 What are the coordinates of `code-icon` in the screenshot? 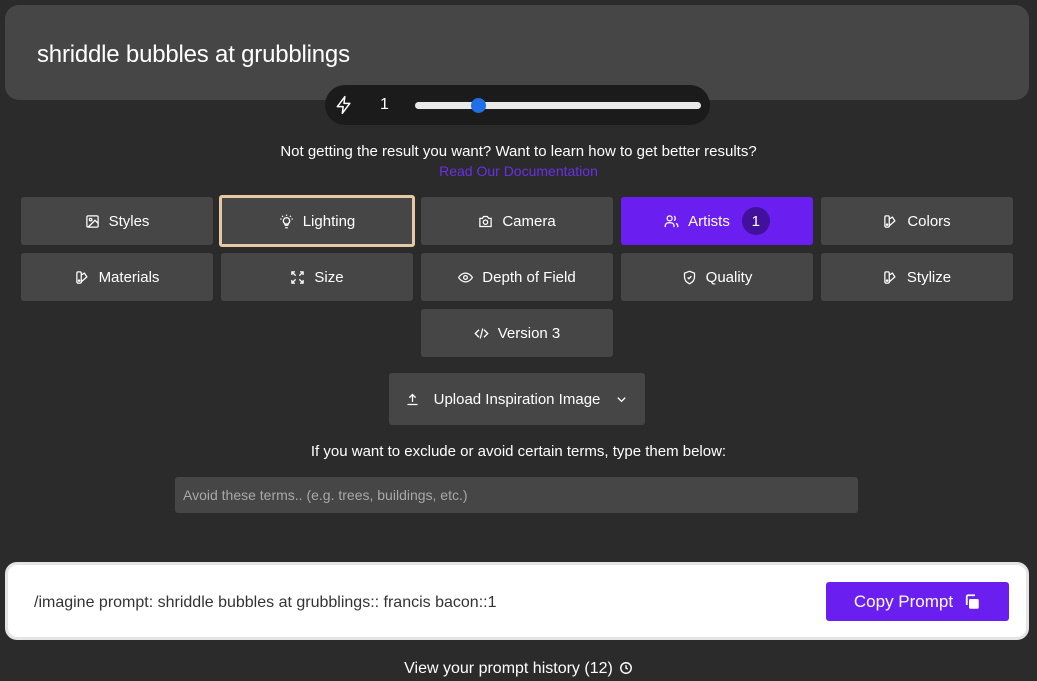 It's located at (481, 333).